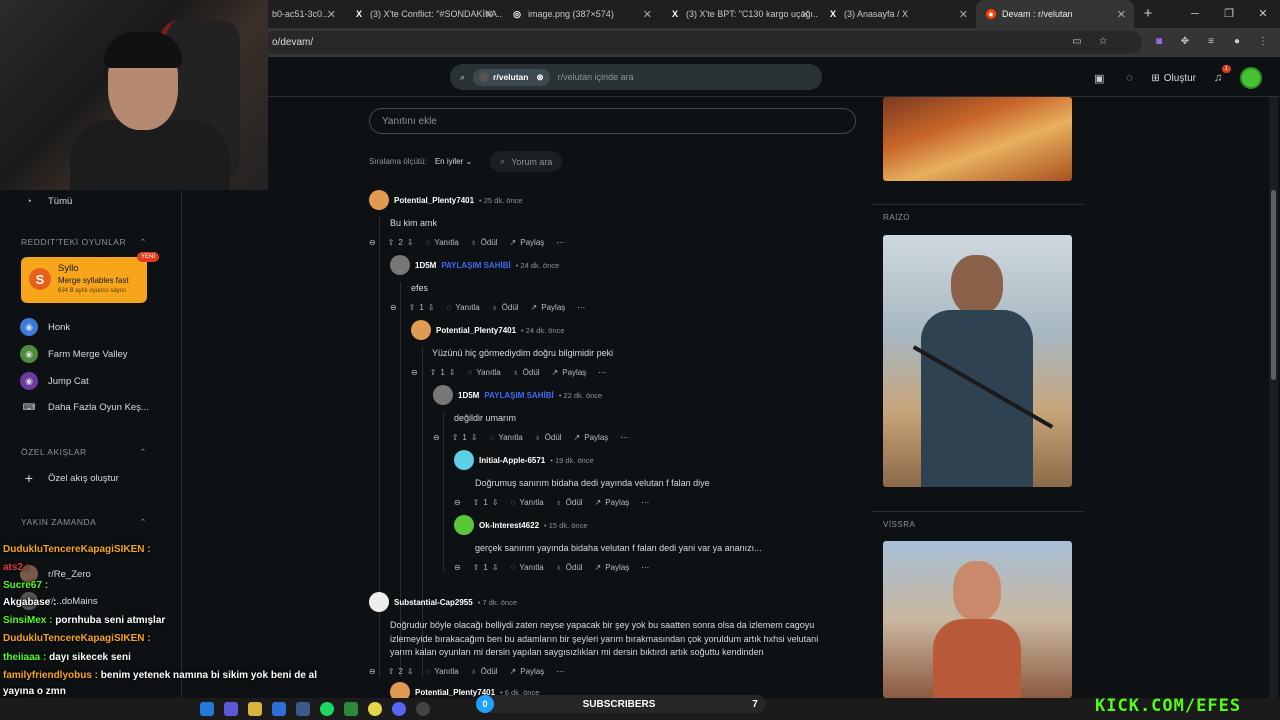 The height and width of the screenshot is (720, 1280). I want to click on menu-list-icon: ≡, so click(1211, 41).